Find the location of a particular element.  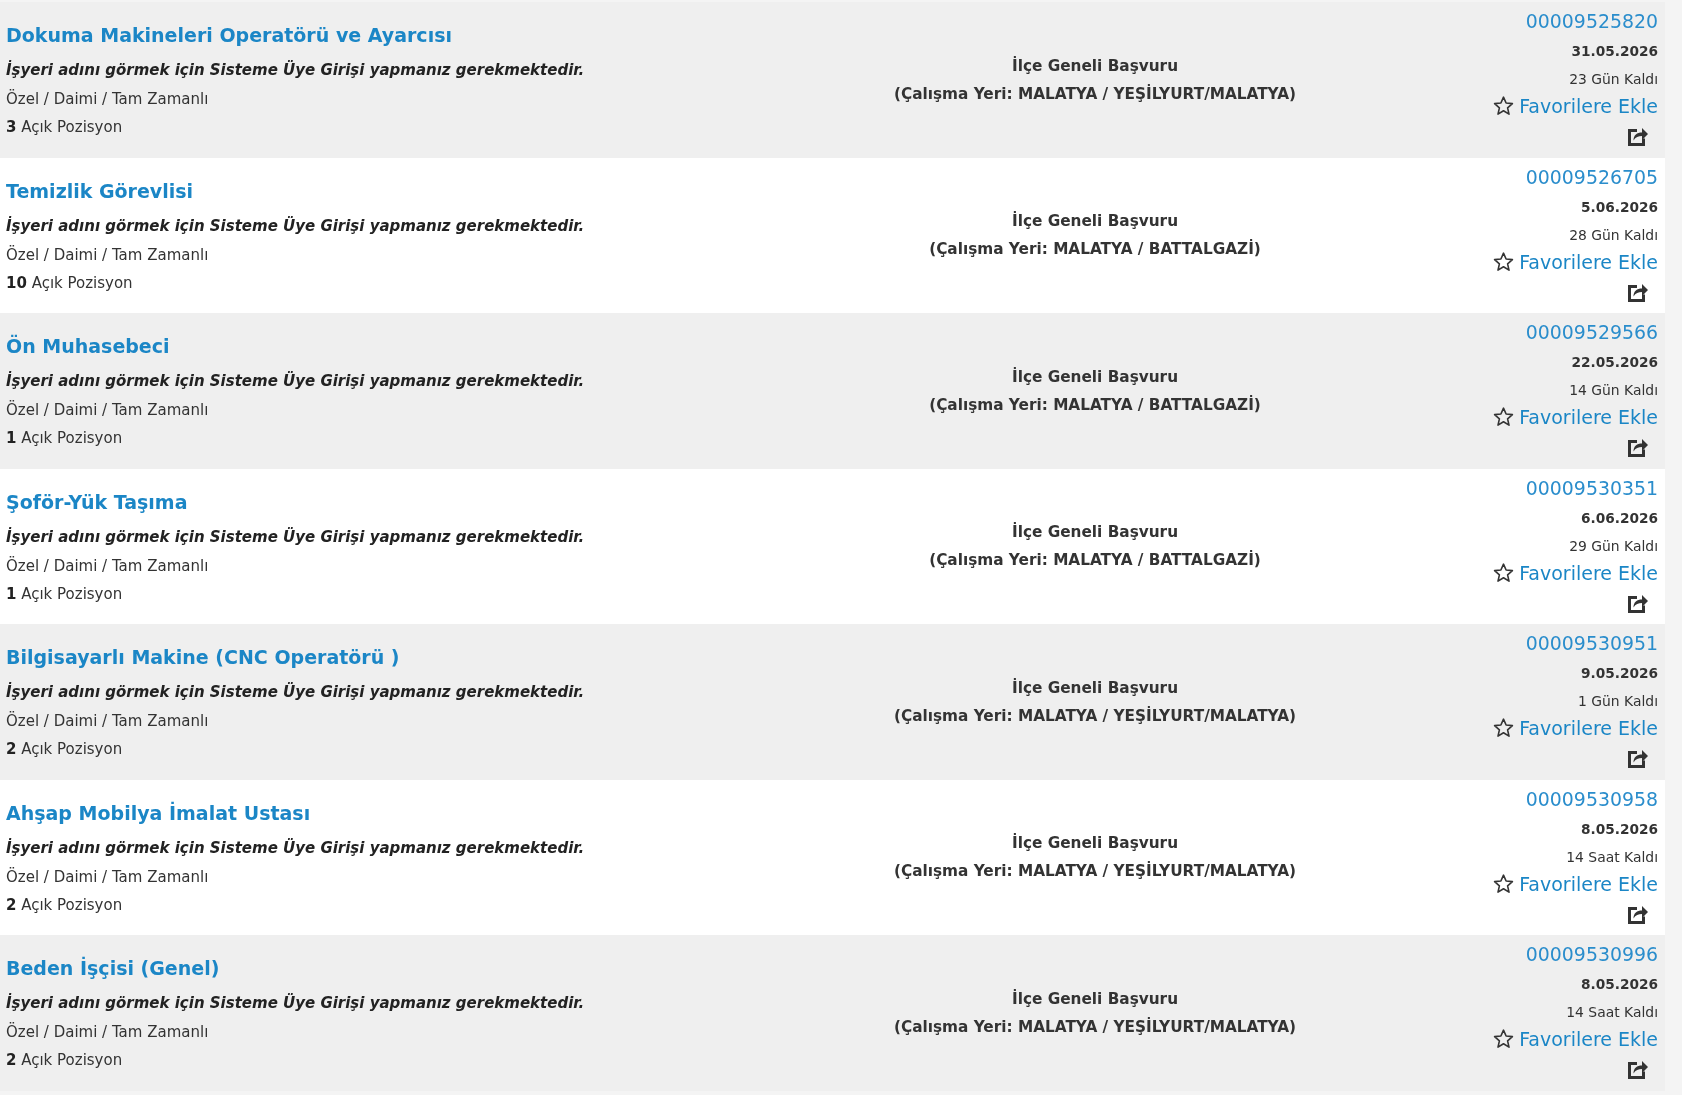

remaining-time: 1 Gün Kaldı is located at coordinates (1618, 701).